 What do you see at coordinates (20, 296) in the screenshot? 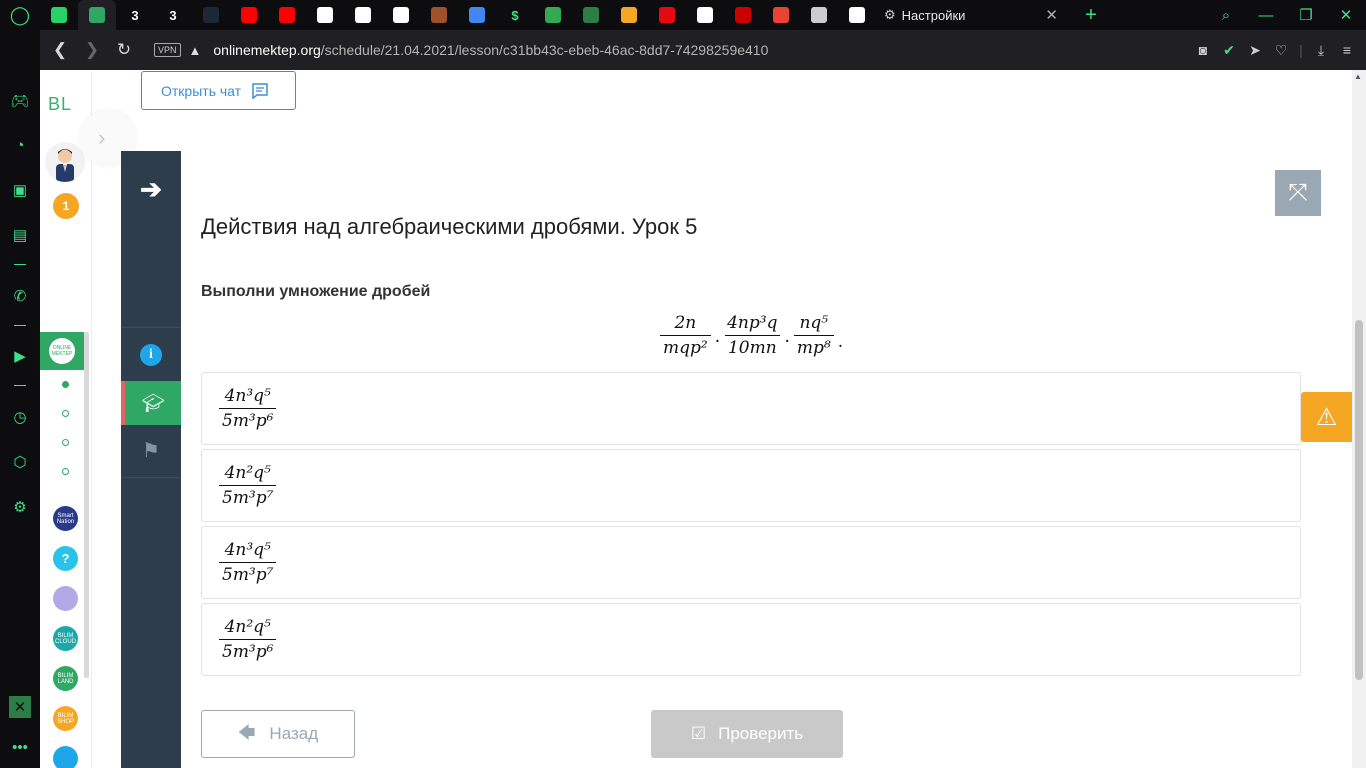
I see `whatsapp-icon: ✆` at bounding box center [20, 296].